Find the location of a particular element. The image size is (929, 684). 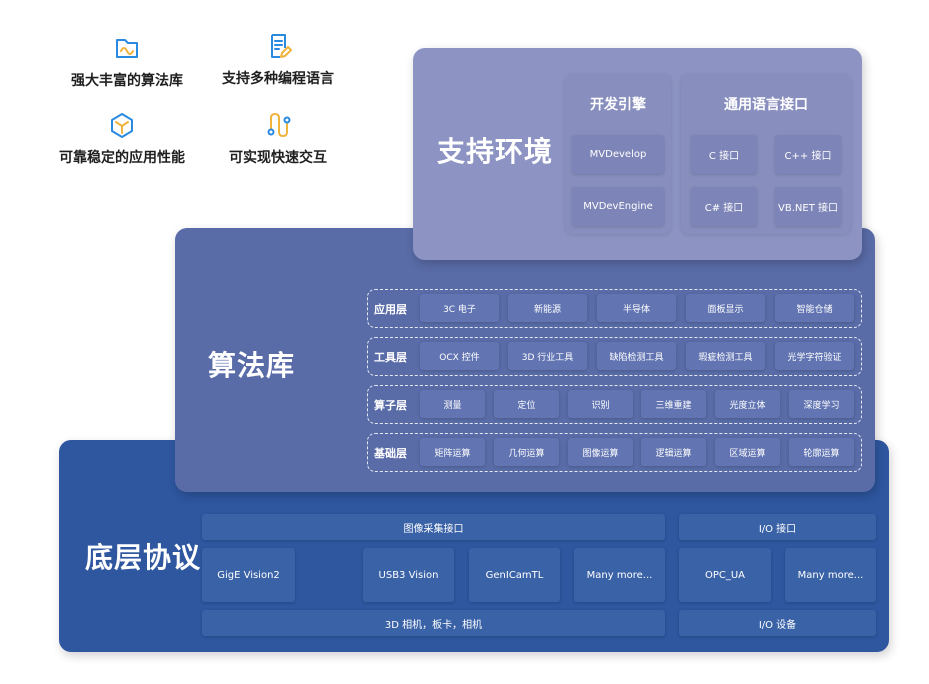

layer-label: 基础层 is located at coordinates (390, 453).